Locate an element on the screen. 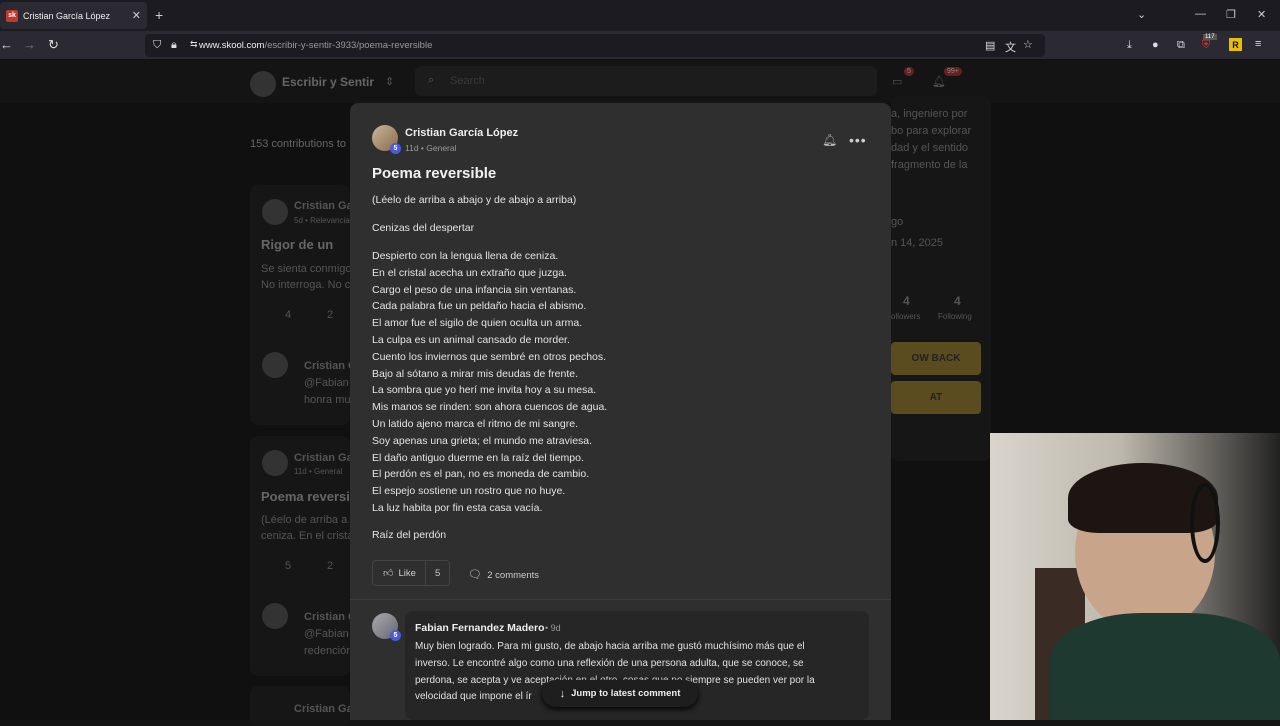  forward-icon: → is located at coordinates (29, 44).